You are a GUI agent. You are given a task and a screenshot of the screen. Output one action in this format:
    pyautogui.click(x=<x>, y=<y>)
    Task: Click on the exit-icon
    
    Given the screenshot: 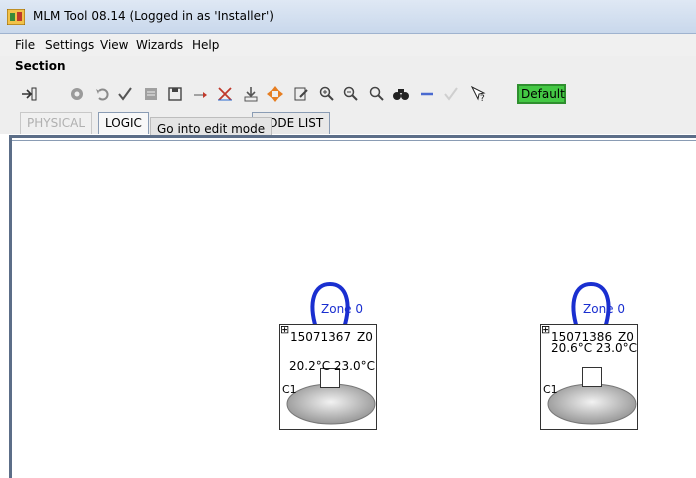 What is the action you would take?
    pyautogui.click(x=29, y=94)
    